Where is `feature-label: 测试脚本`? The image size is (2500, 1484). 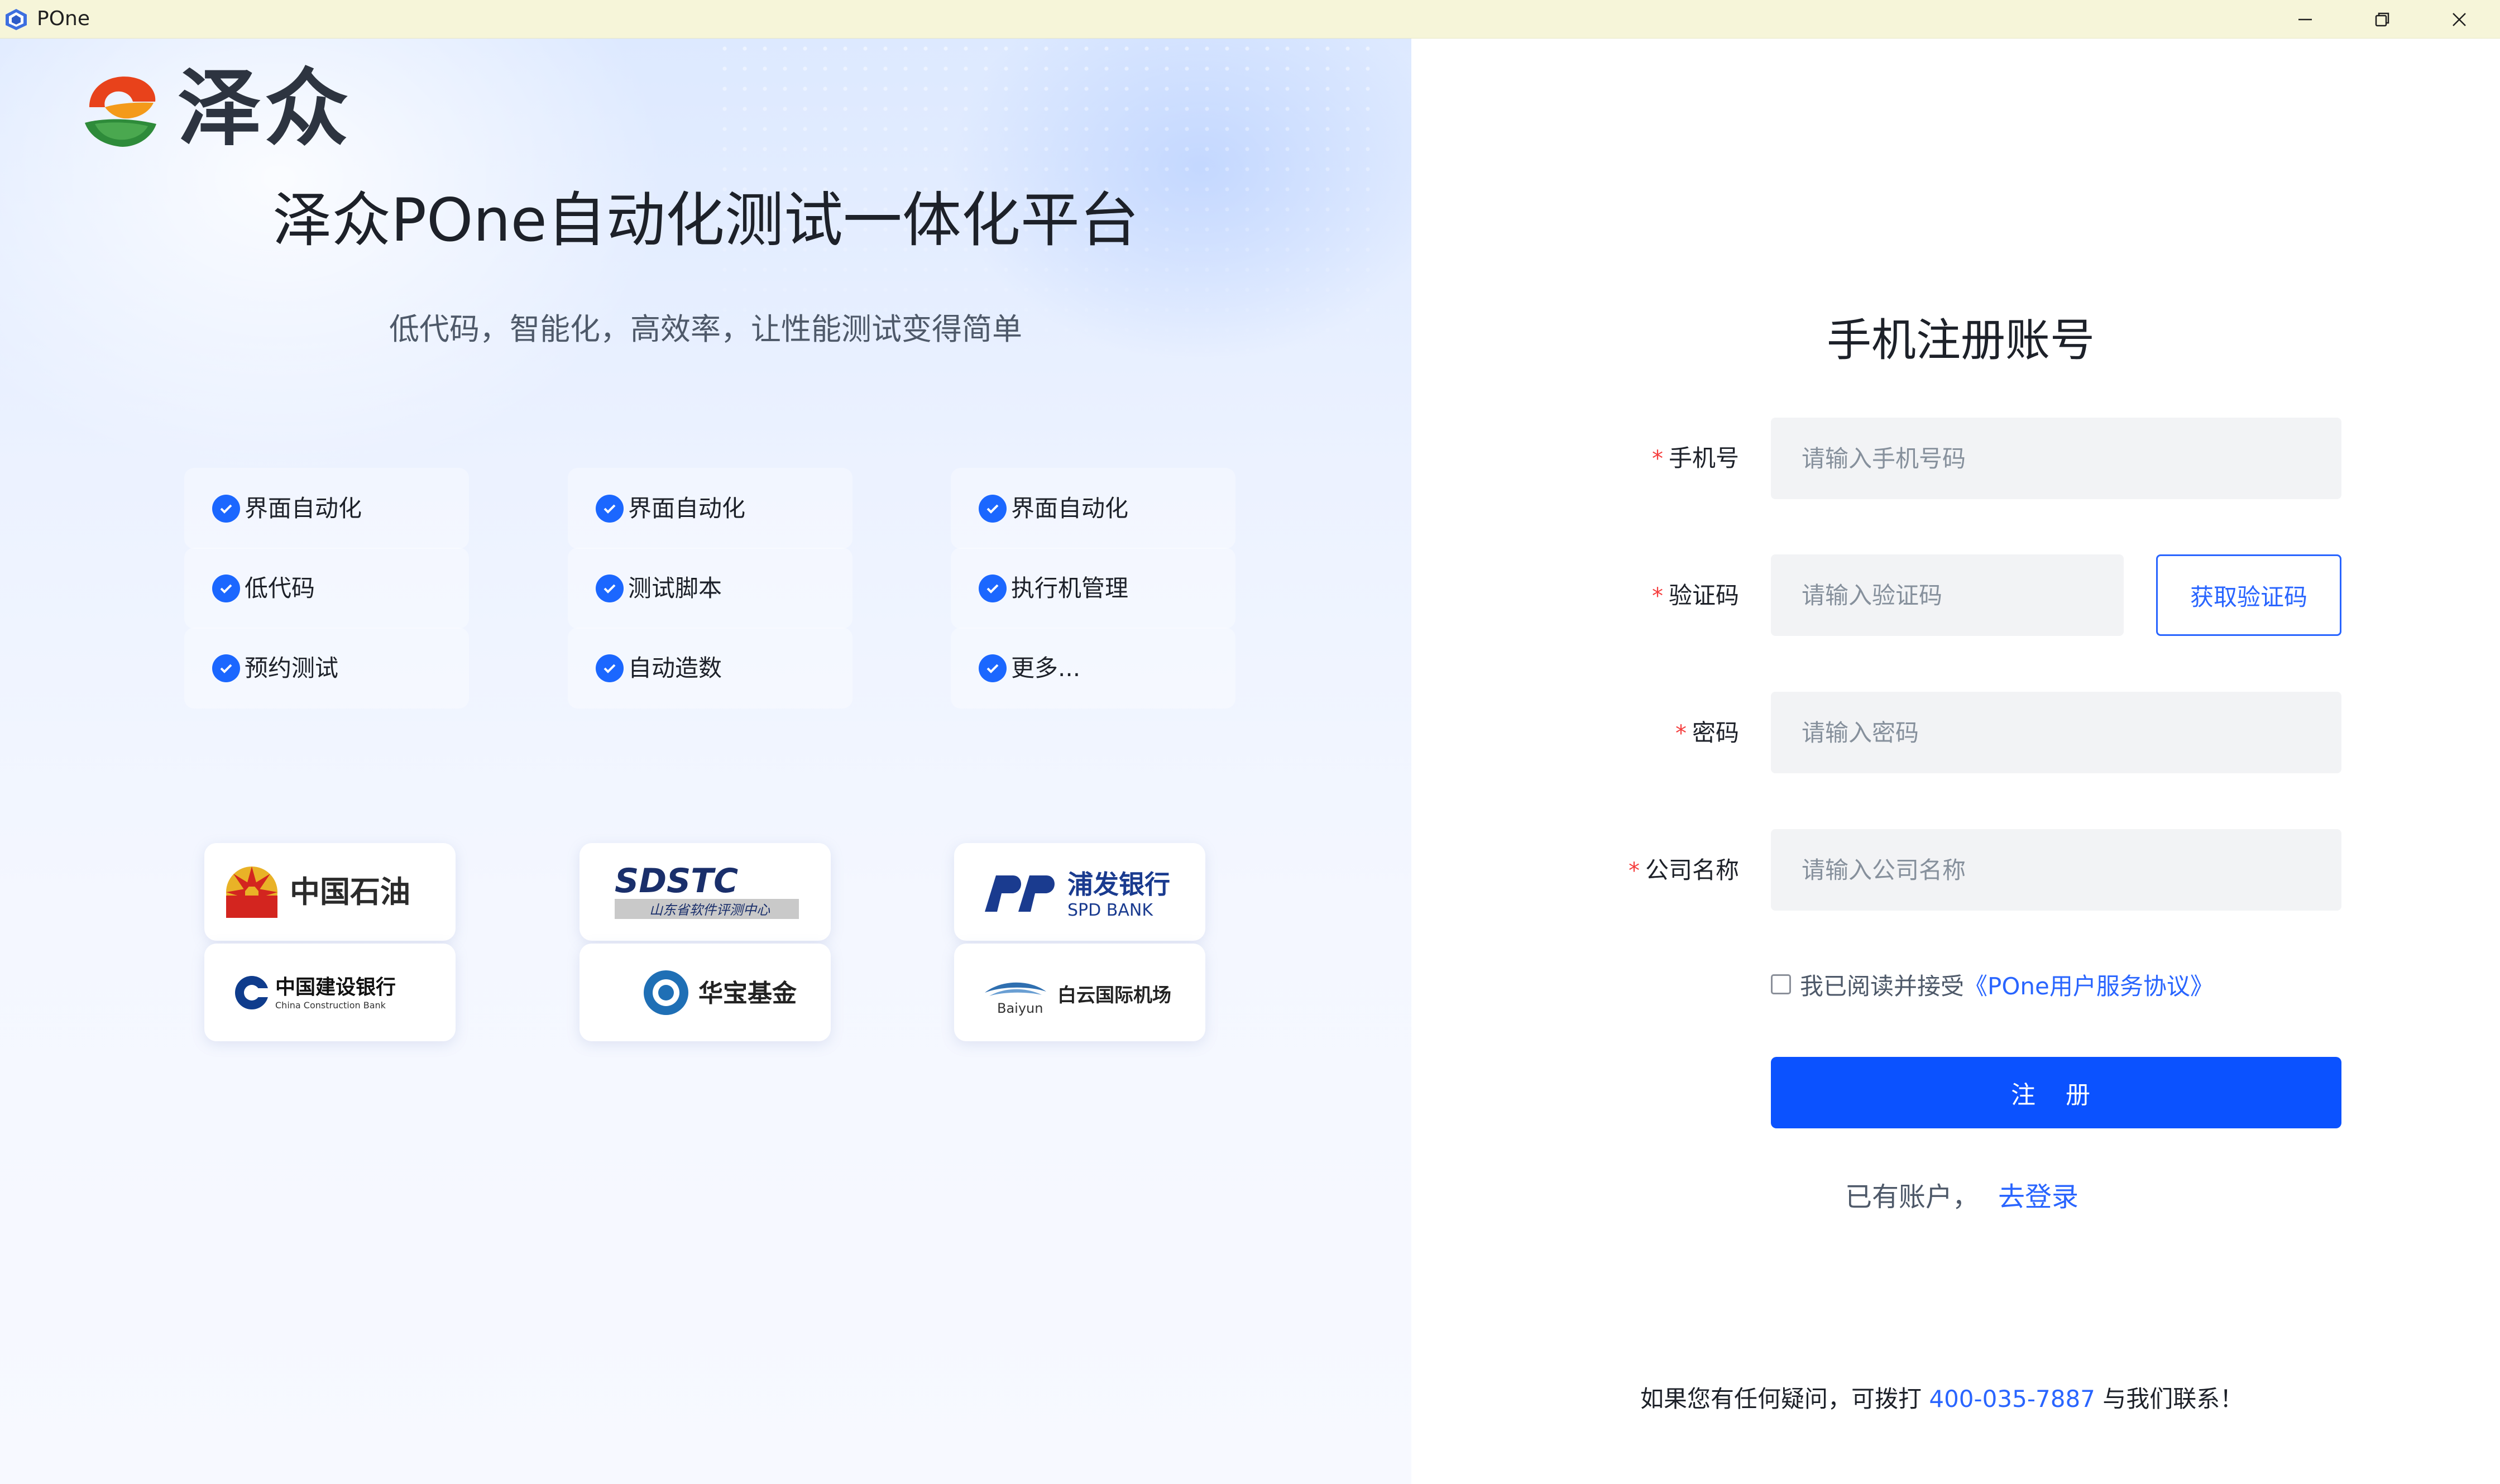
feature-label: 测试脚本 is located at coordinates (675, 588).